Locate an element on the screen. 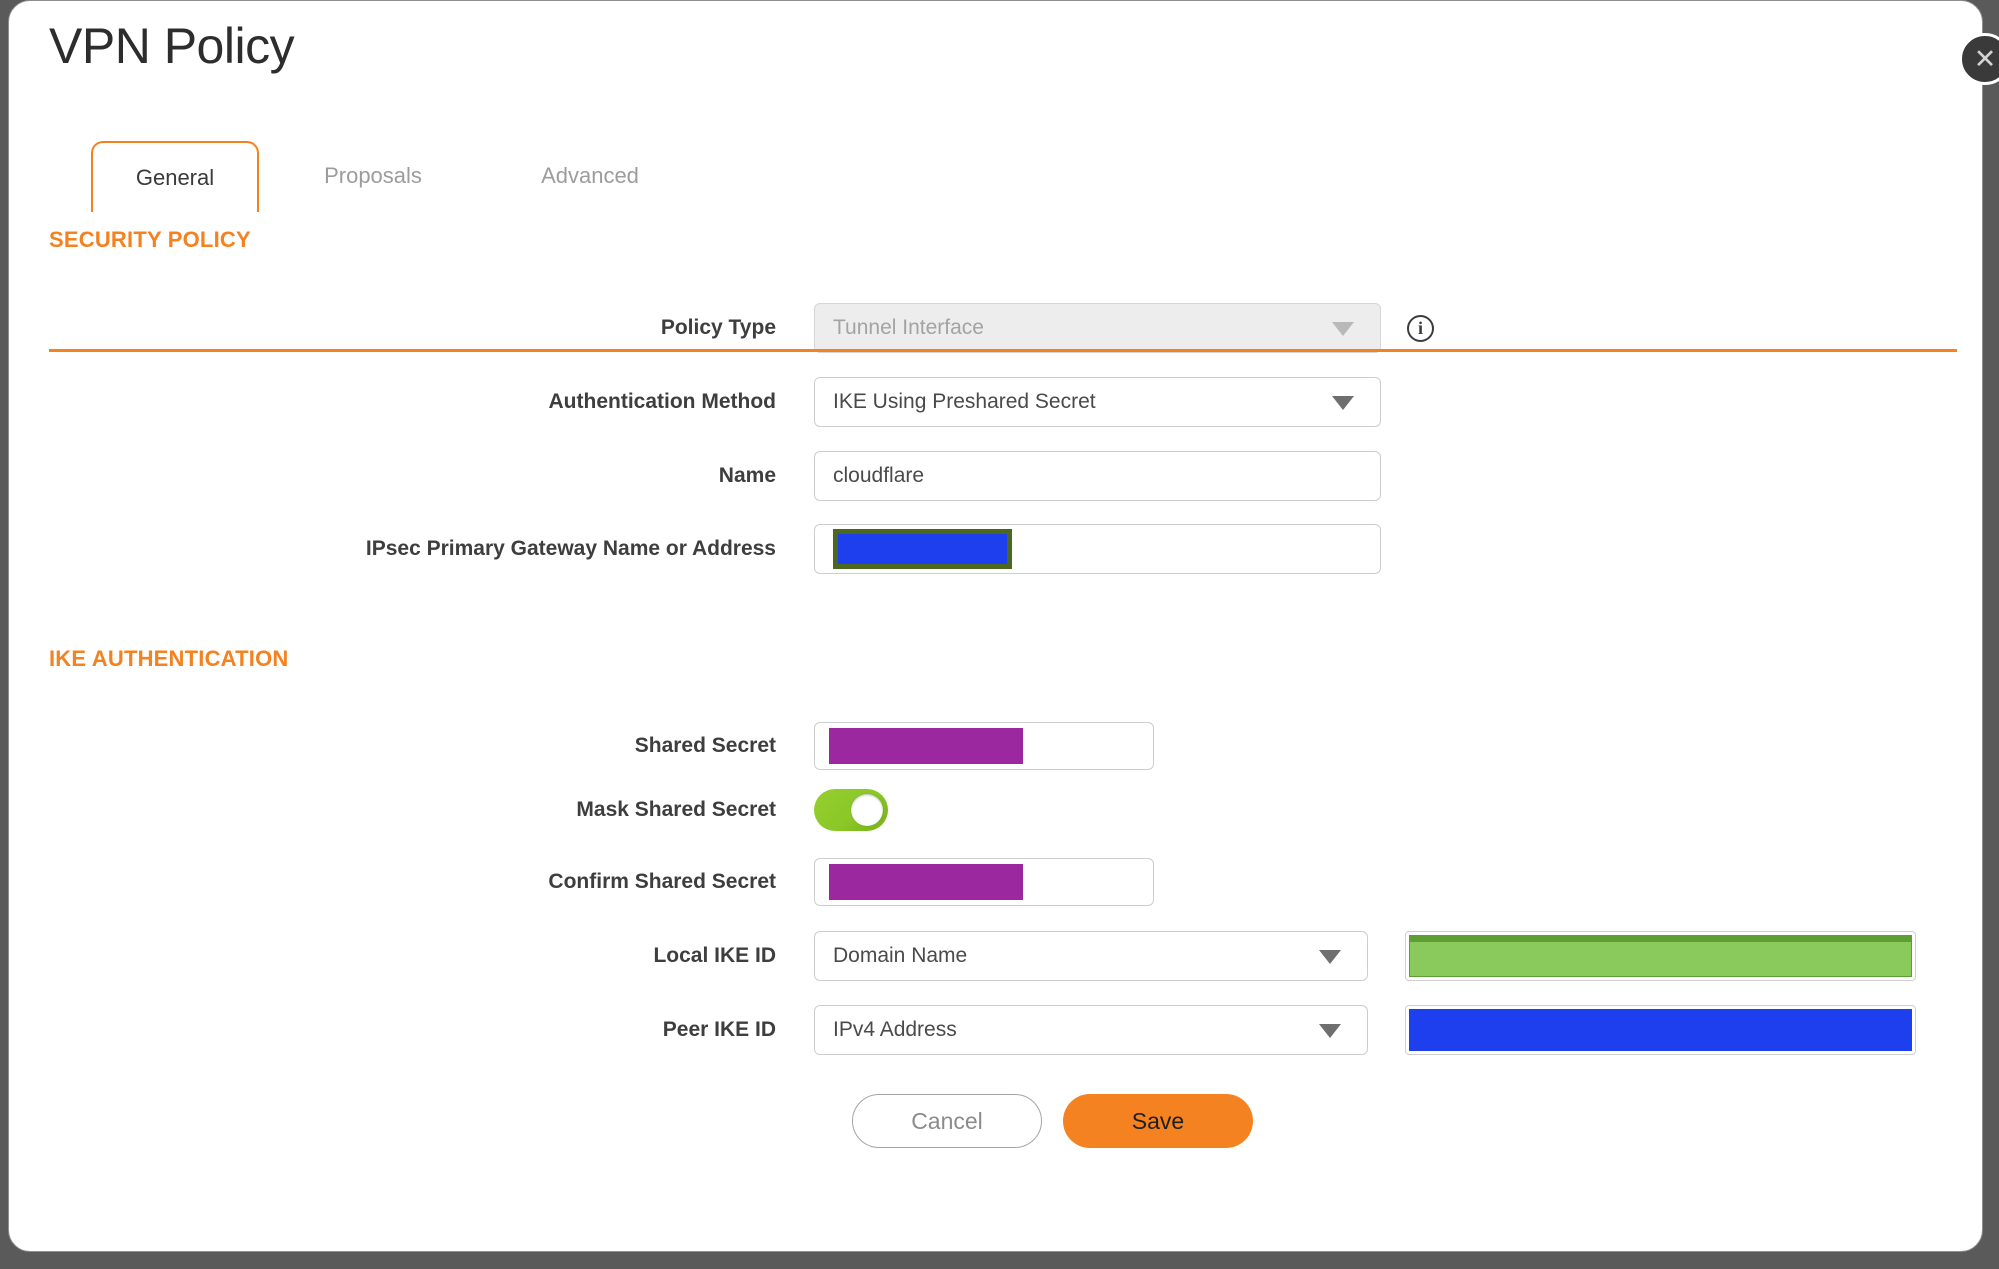 Image resolution: width=1999 pixels, height=1269 pixels. confirm-shared-secret-input is located at coordinates (984, 882).